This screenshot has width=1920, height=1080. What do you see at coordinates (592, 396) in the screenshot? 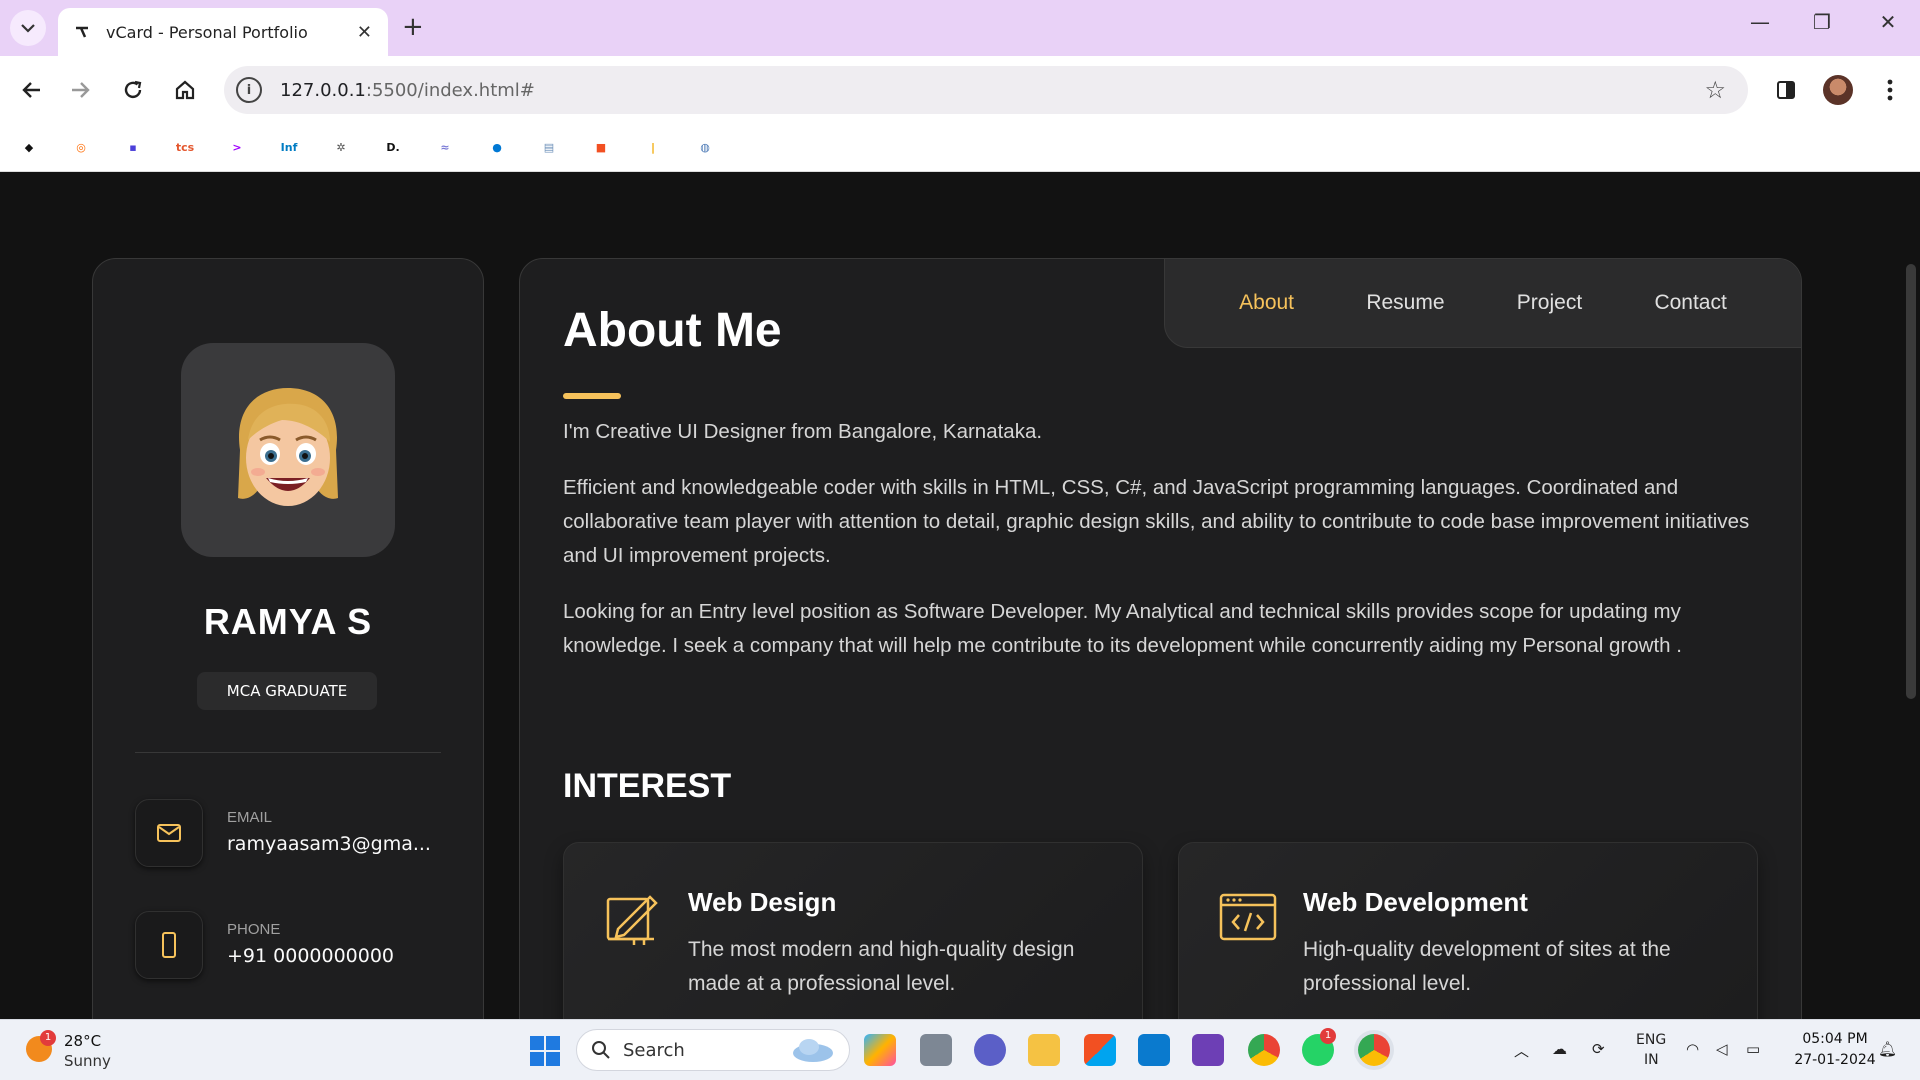
I see `title-underline` at bounding box center [592, 396].